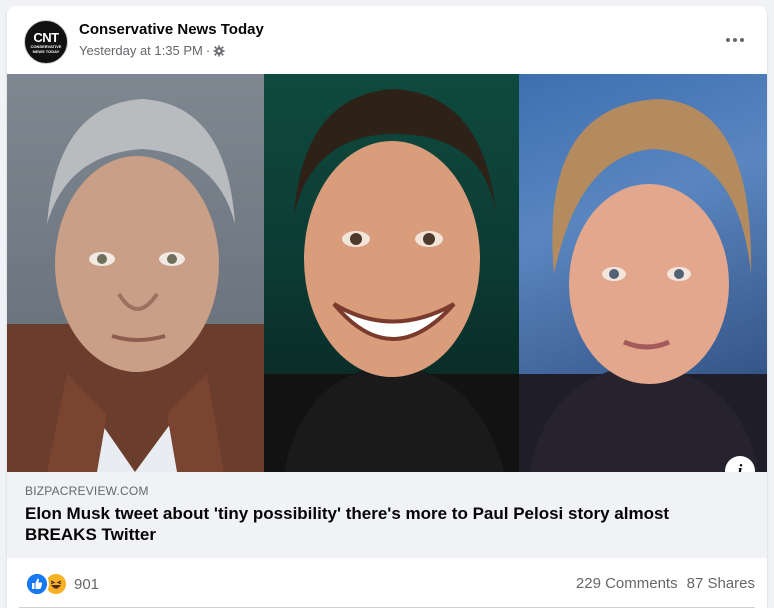 This screenshot has height=608, width=774. What do you see at coordinates (62, 584) in the screenshot?
I see `reactions-summary: 901` at bounding box center [62, 584].